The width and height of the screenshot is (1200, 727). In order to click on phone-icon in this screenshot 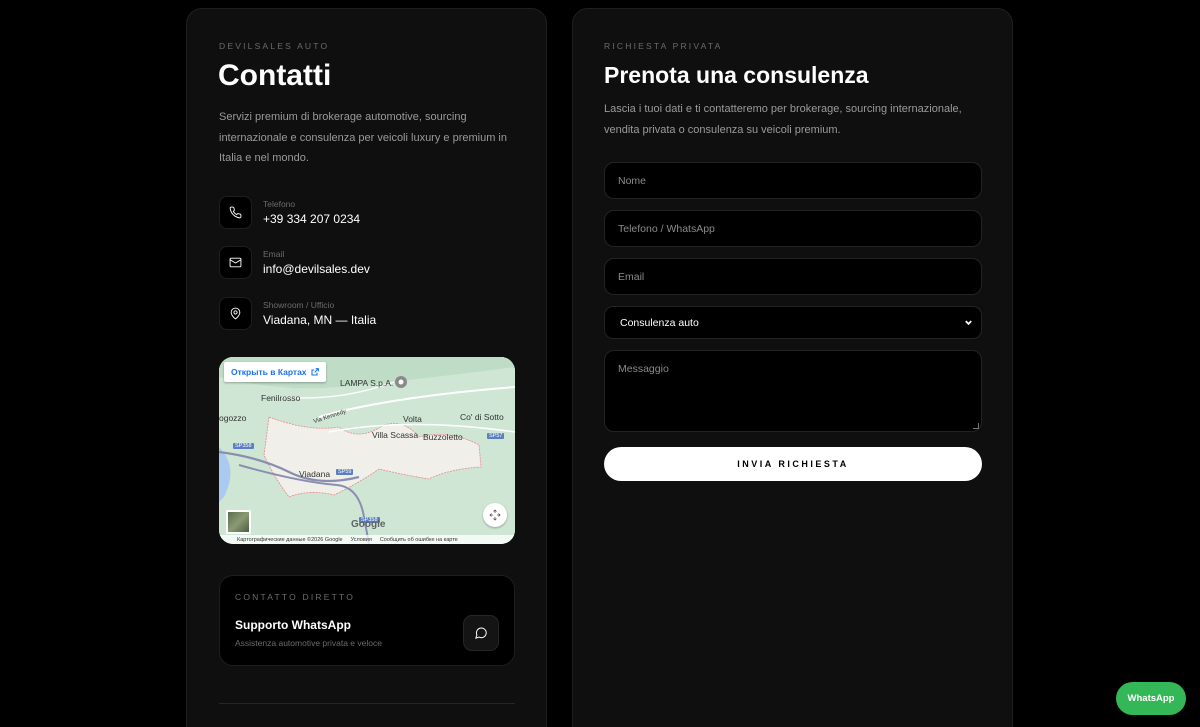, I will do `click(235, 212)`.